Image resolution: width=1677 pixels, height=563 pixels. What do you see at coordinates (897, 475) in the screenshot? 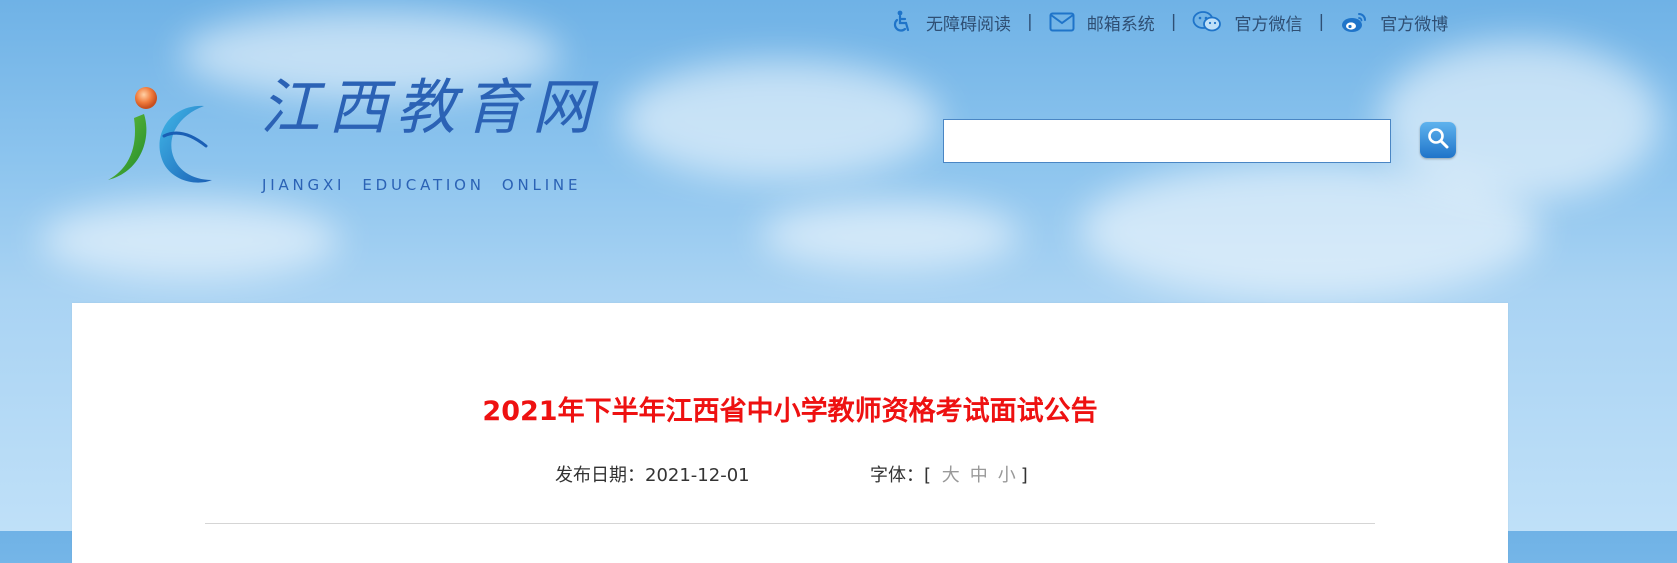
I see `font-size-label: 字体：` at bounding box center [897, 475].